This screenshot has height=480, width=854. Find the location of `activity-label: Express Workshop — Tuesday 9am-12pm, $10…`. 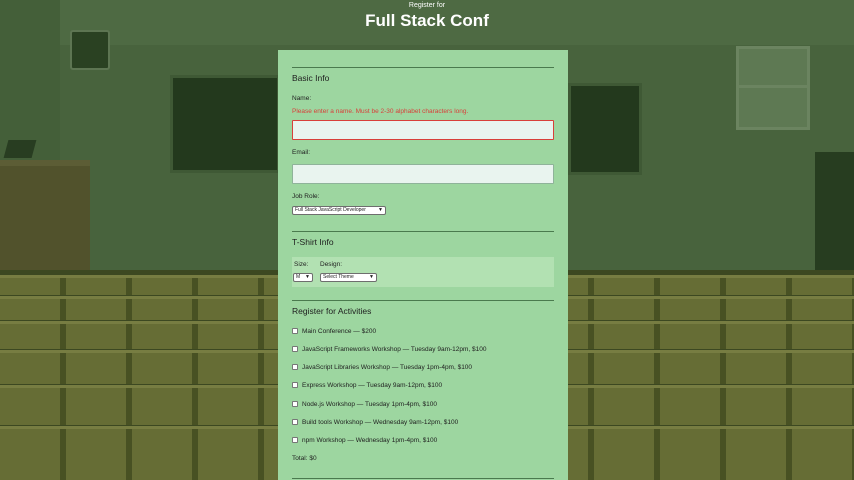

activity-label: Express Workshop — Tuesday 9am-12pm, $10… is located at coordinates (372, 385).